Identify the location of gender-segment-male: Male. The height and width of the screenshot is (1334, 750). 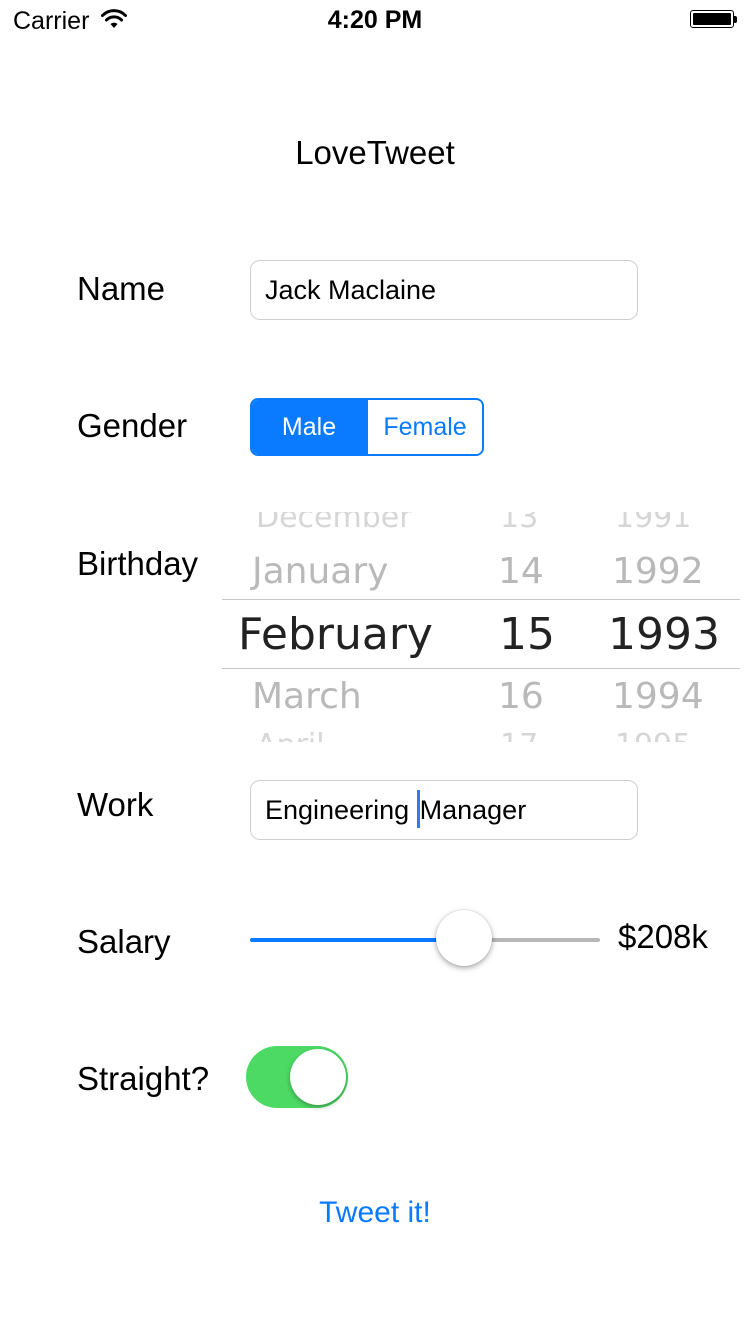
(309, 427).